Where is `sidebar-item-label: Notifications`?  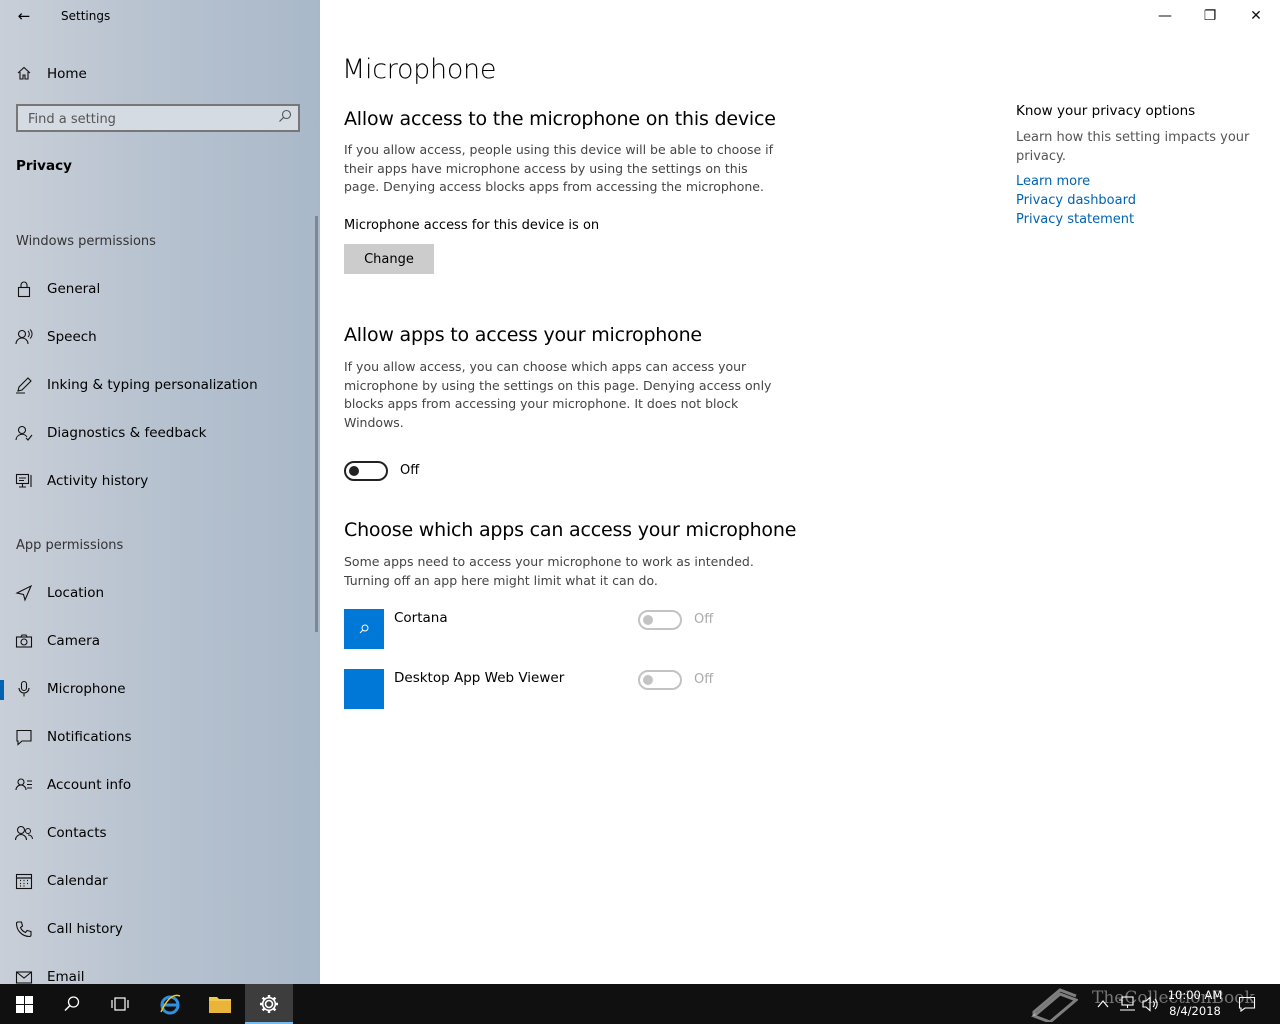 sidebar-item-label: Notifications is located at coordinates (89, 737).